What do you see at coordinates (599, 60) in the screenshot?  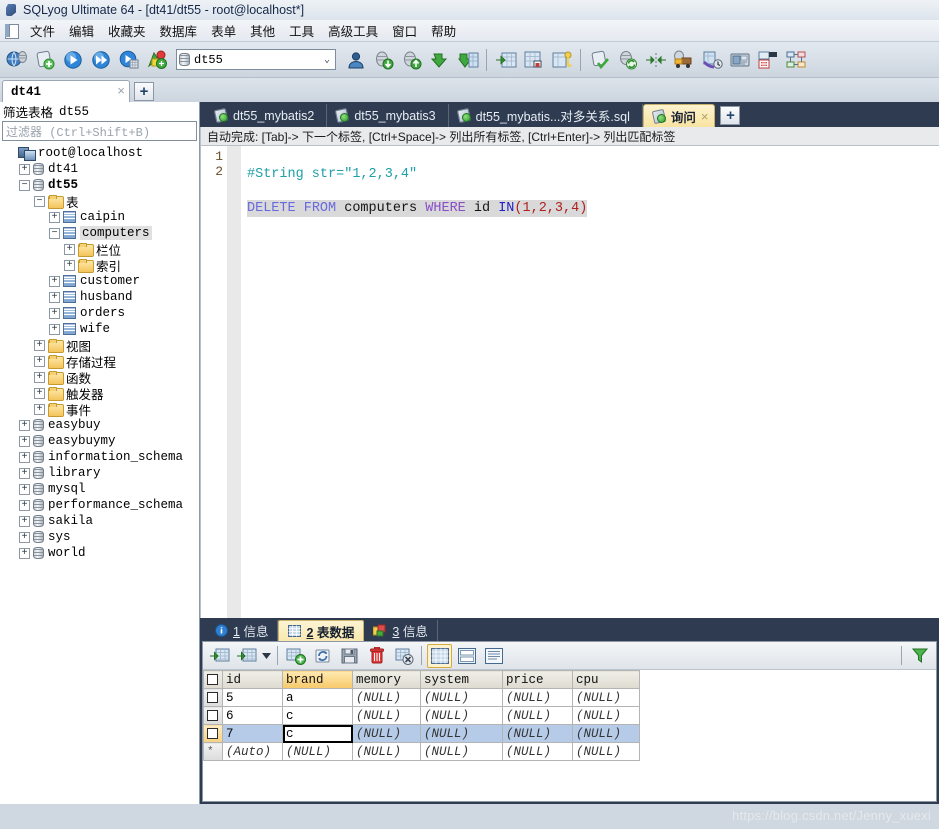 I see `flush-icon` at bounding box center [599, 60].